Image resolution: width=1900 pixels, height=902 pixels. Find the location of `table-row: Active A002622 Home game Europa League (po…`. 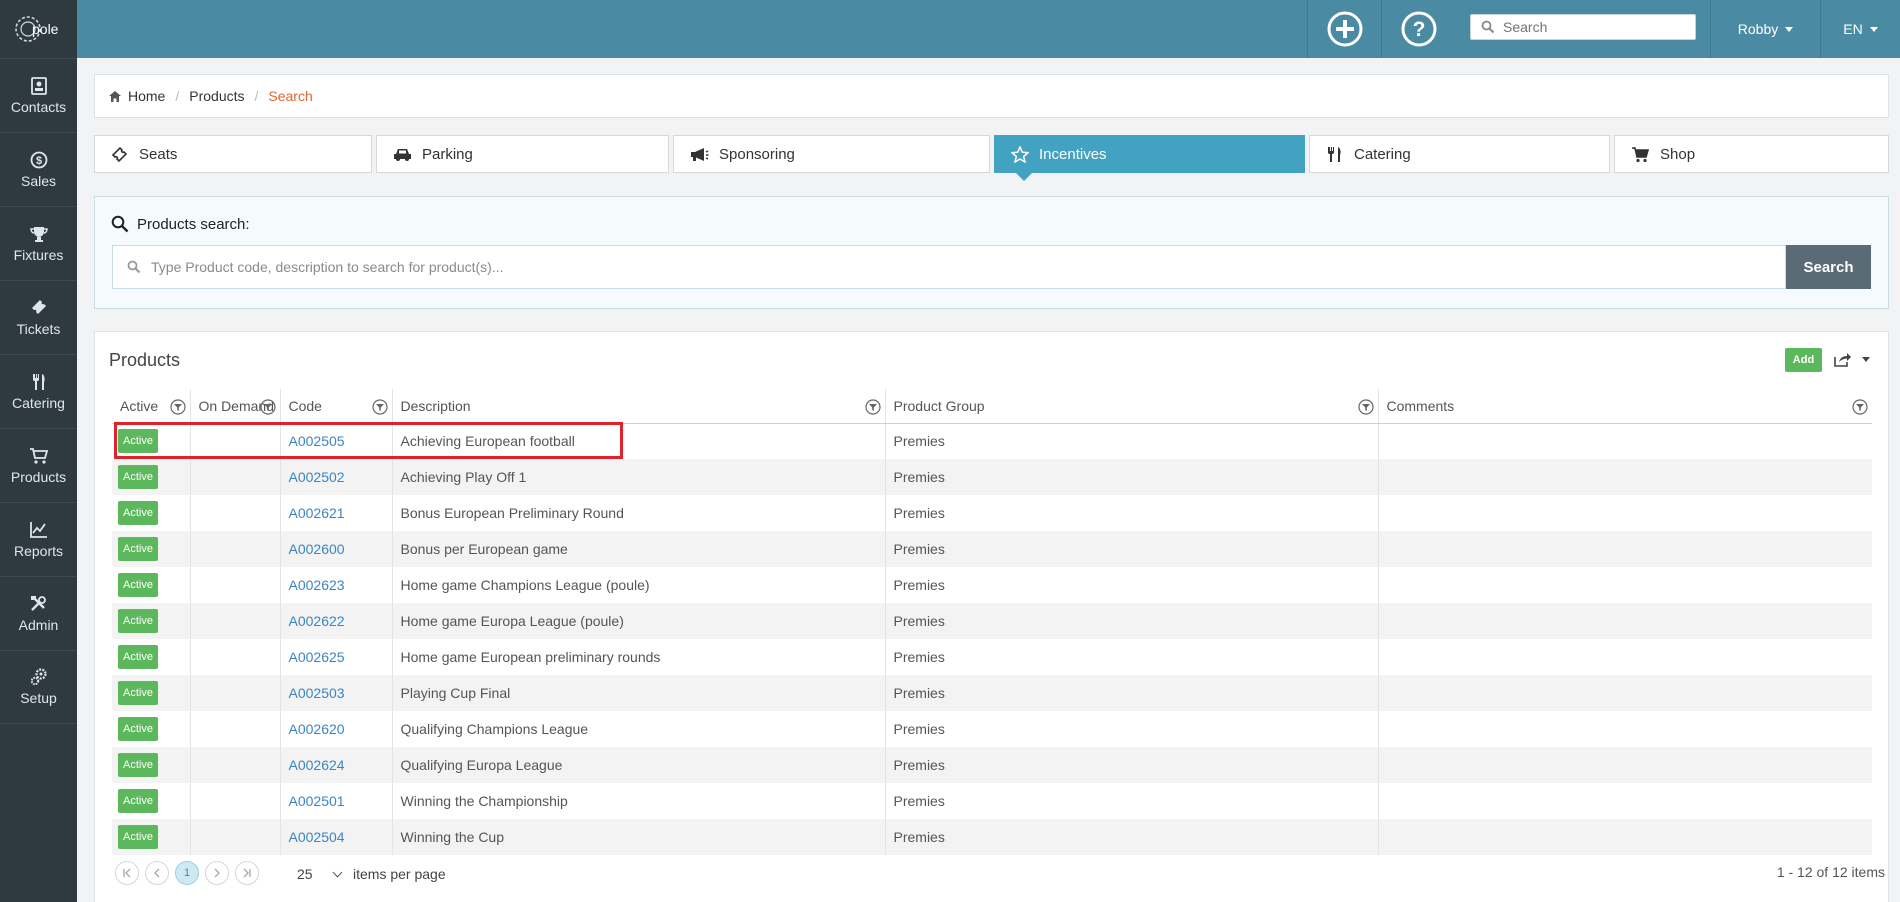

table-row: Active A002622 Home game Europa League (po… is located at coordinates (992, 621).